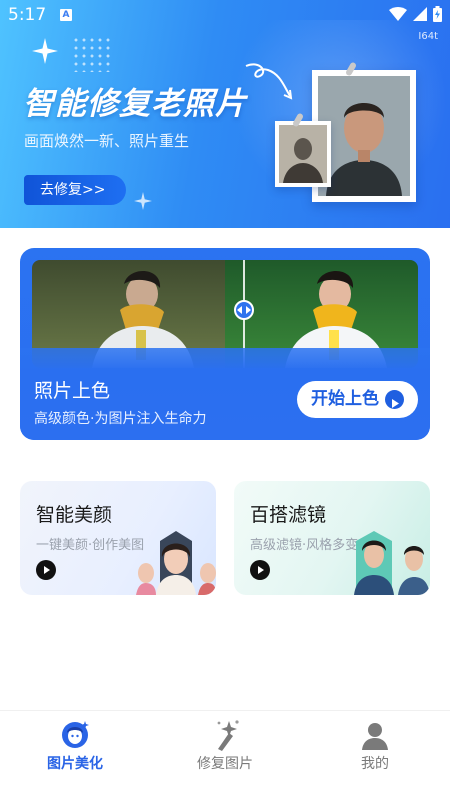 Image resolution: width=450 pixels, height=800 pixels. Describe the element at coordinates (288, 515) in the screenshot. I see `feature-title: 百搭滤镜` at that location.